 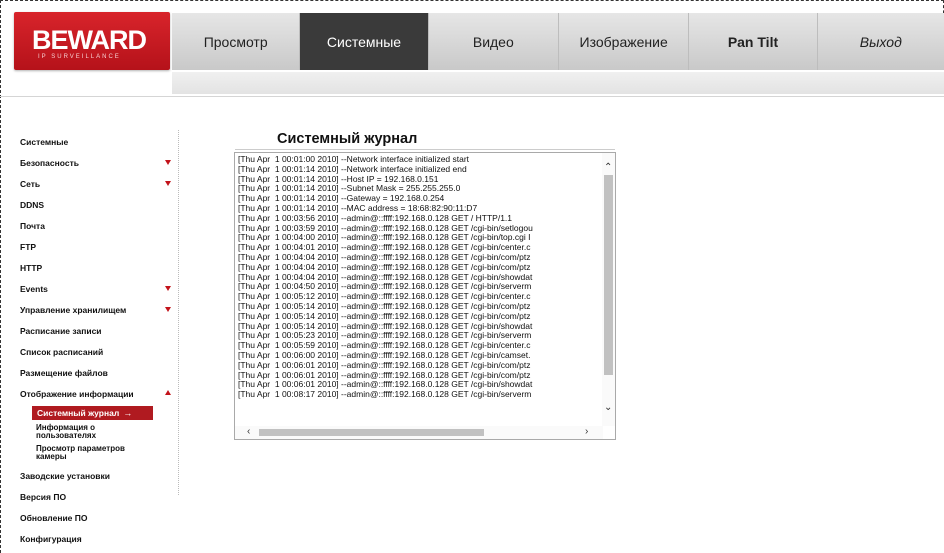 What do you see at coordinates (97, 518) in the screenshot?
I see `sidebar-item-firmware-update: Обновление ПО` at bounding box center [97, 518].